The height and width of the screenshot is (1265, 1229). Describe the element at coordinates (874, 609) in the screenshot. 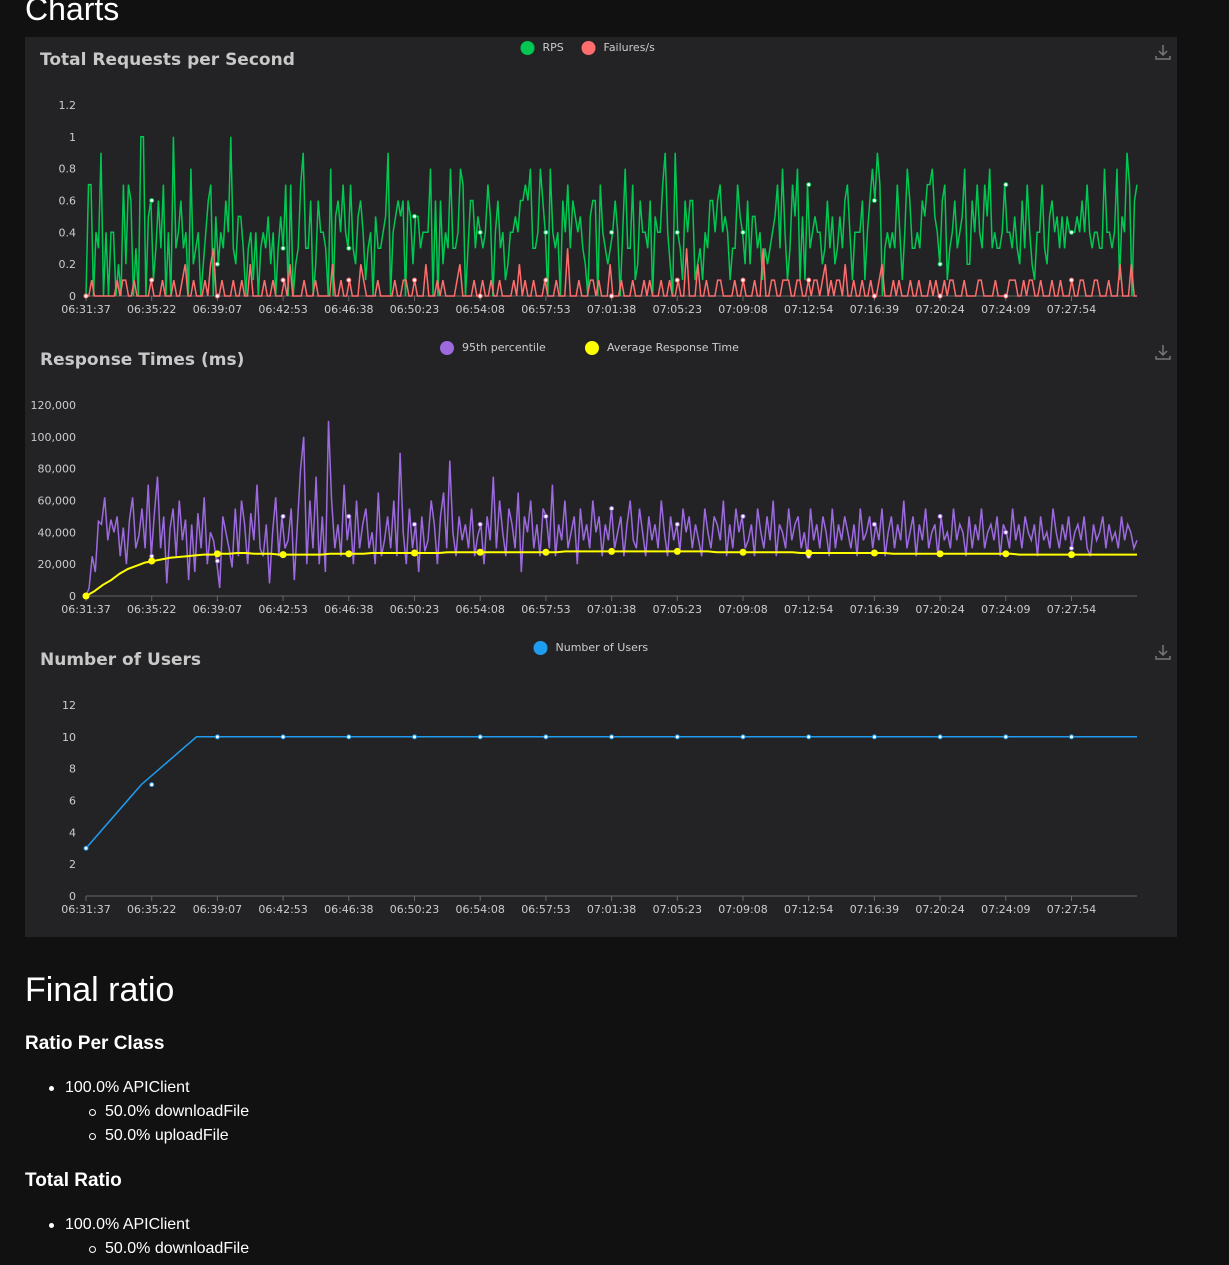

I see `x-tick-label: 07:16:39` at that location.